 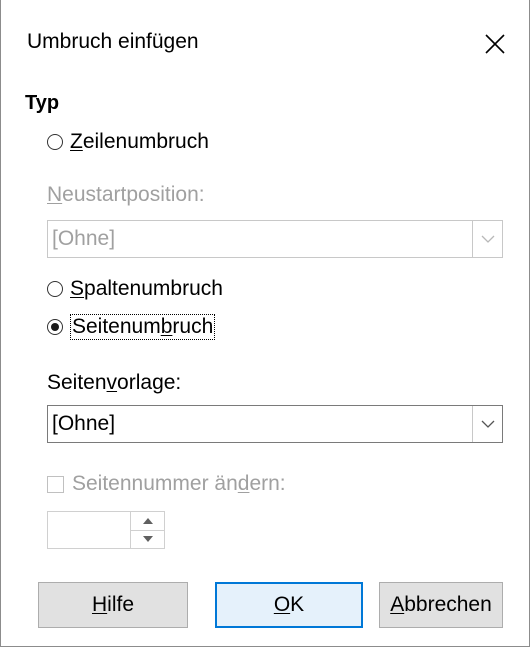 What do you see at coordinates (126, 194) in the screenshot?
I see `restart-position-label: Neustartposition:` at bounding box center [126, 194].